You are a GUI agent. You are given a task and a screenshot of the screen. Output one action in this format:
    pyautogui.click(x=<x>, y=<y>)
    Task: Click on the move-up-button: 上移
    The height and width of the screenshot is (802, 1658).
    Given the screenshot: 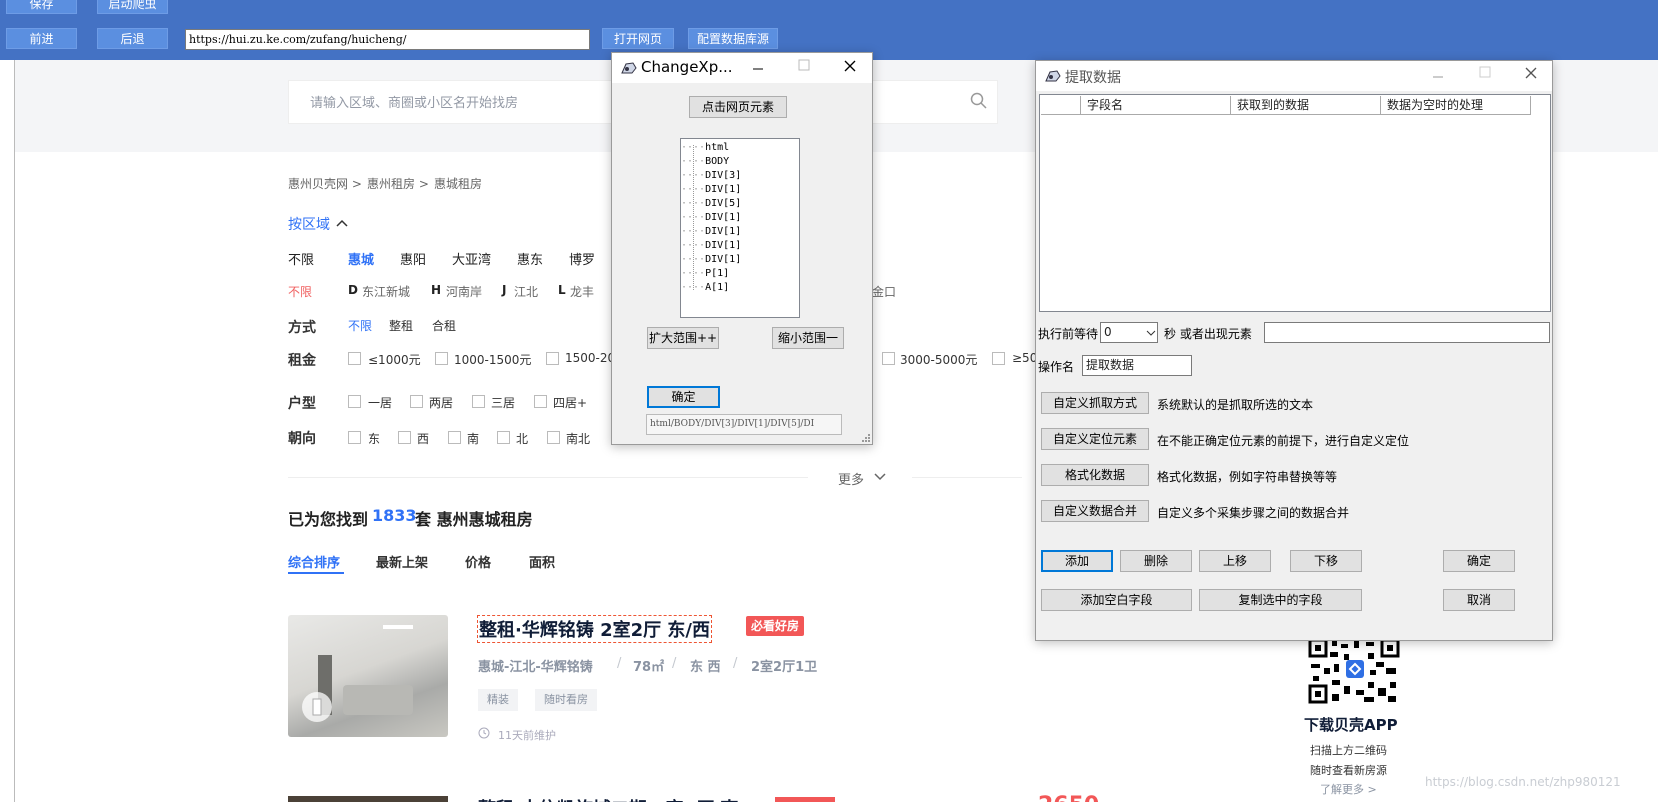 What is the action you would take?
    pyautogui.click(x=1235, y=561)
    